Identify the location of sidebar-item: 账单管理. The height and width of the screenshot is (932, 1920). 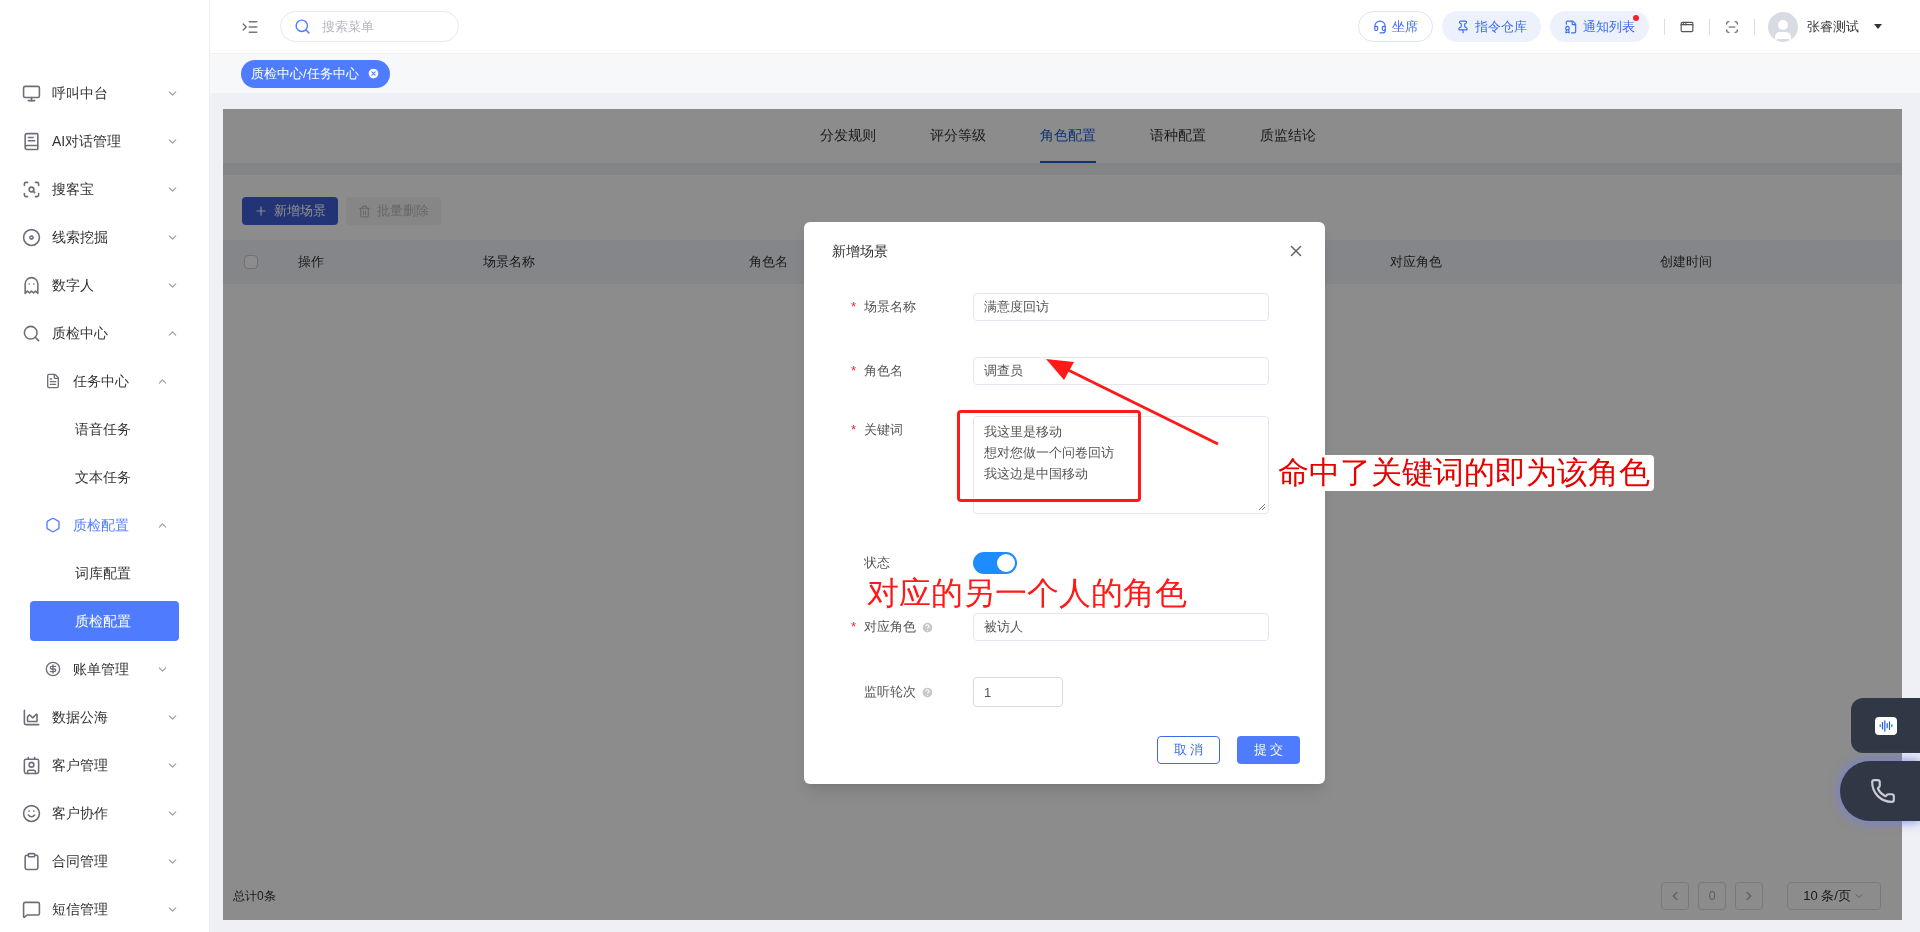
(104, 669).